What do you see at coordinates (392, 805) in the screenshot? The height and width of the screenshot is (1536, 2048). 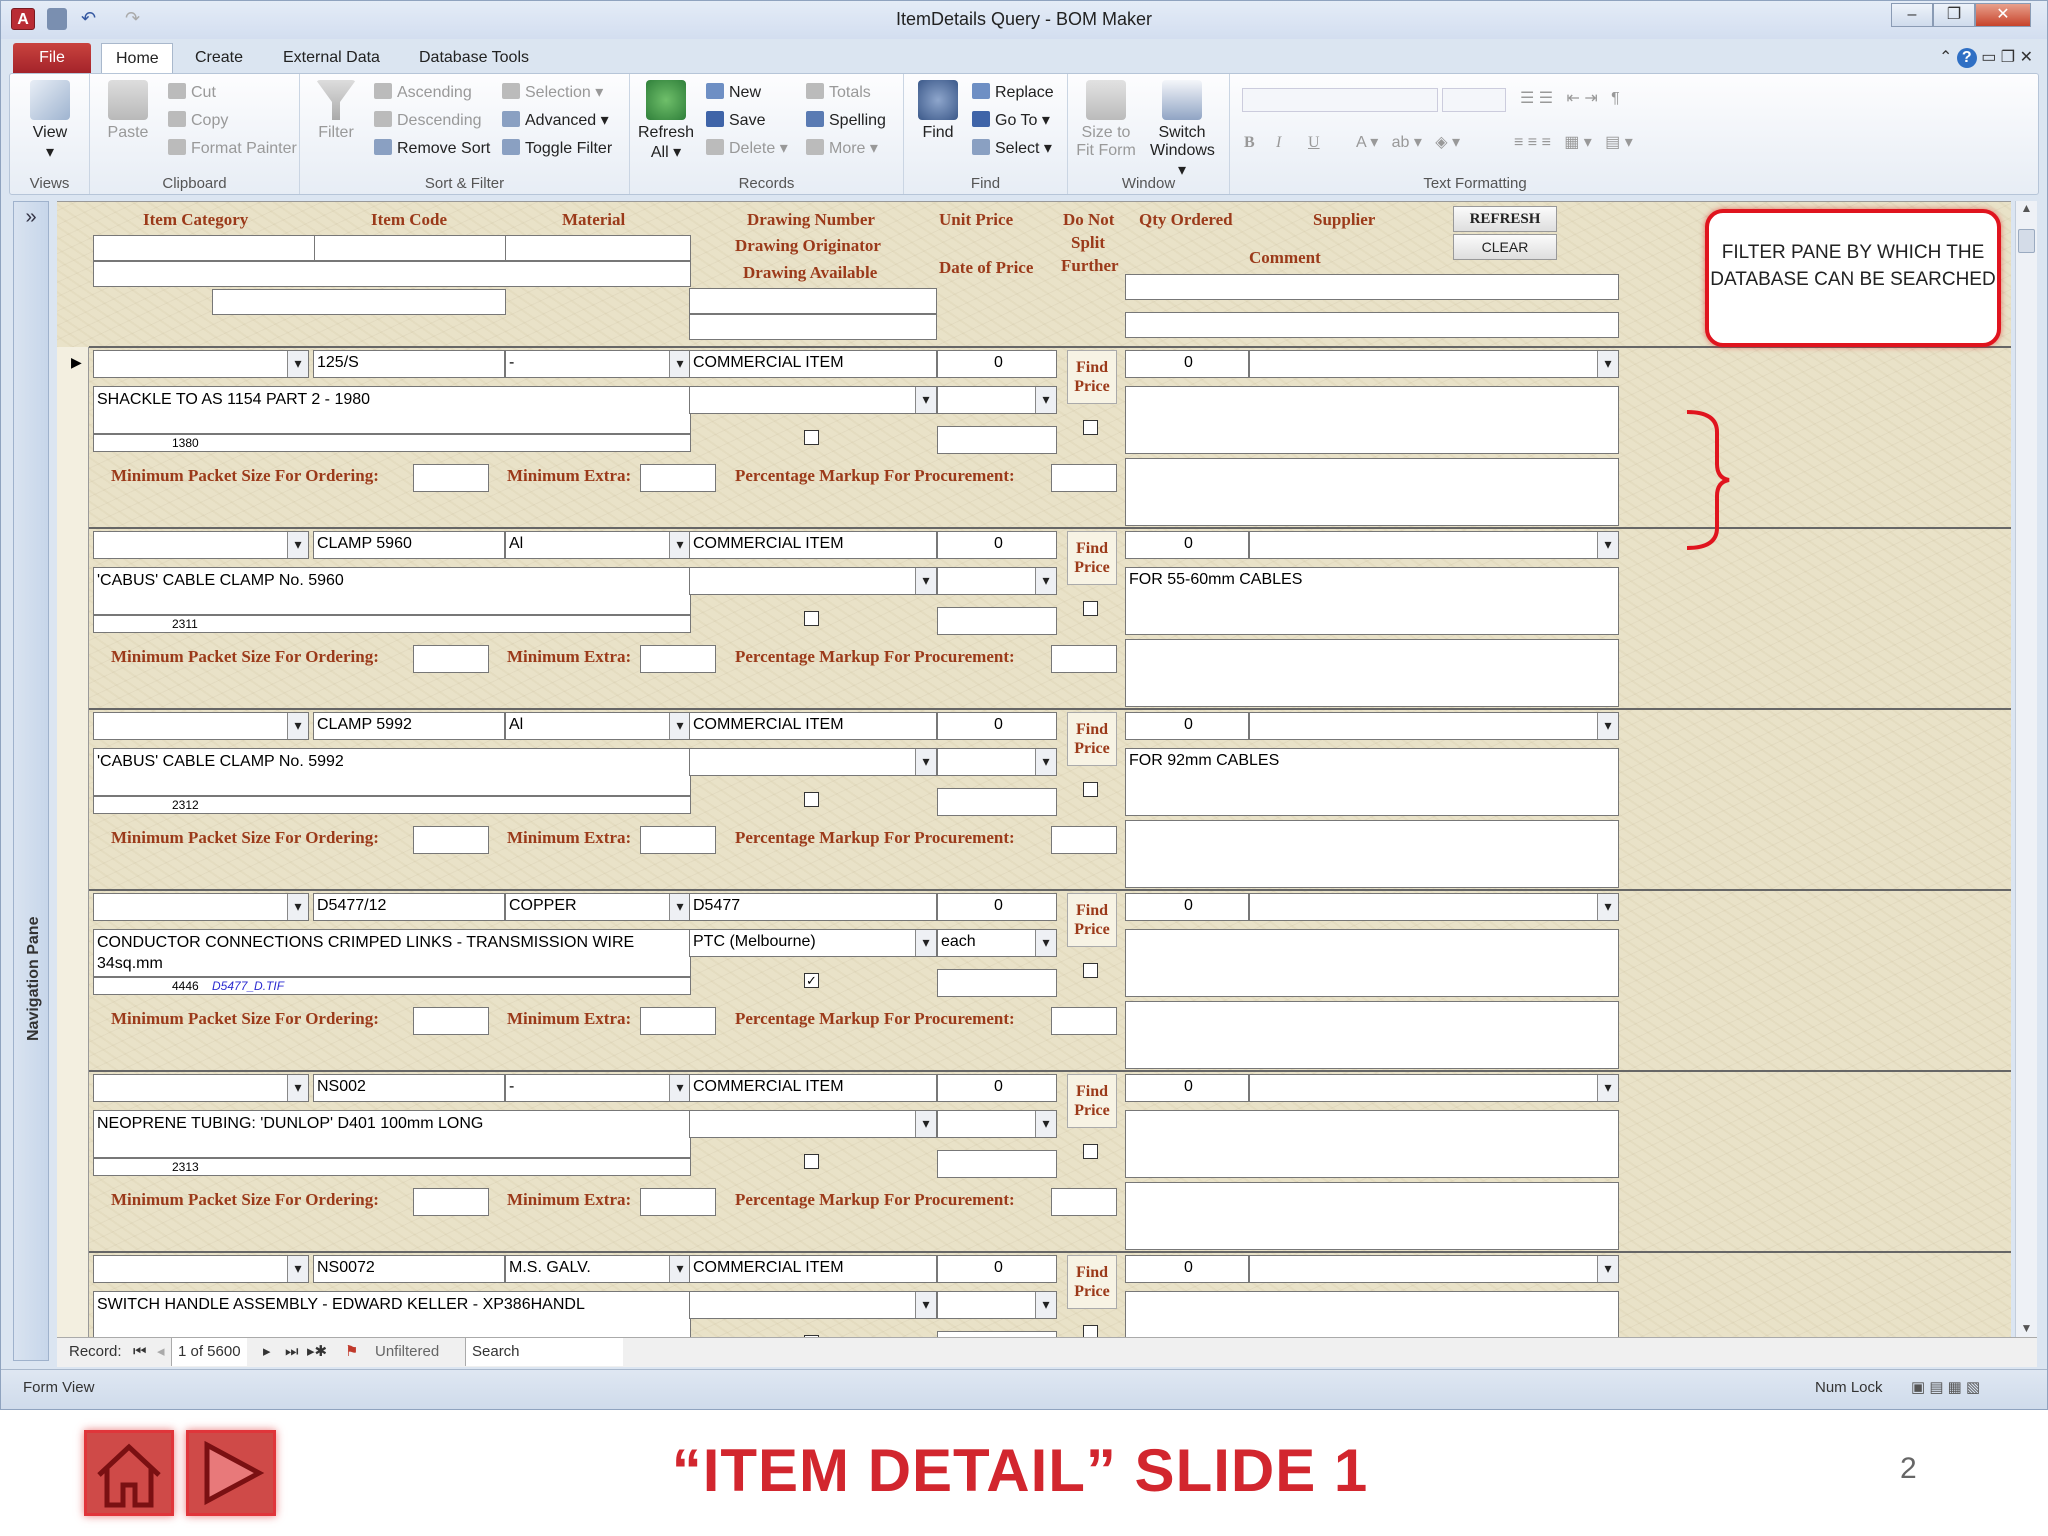 I see `item-id-field: 2312` at bounding box center [392, 805].